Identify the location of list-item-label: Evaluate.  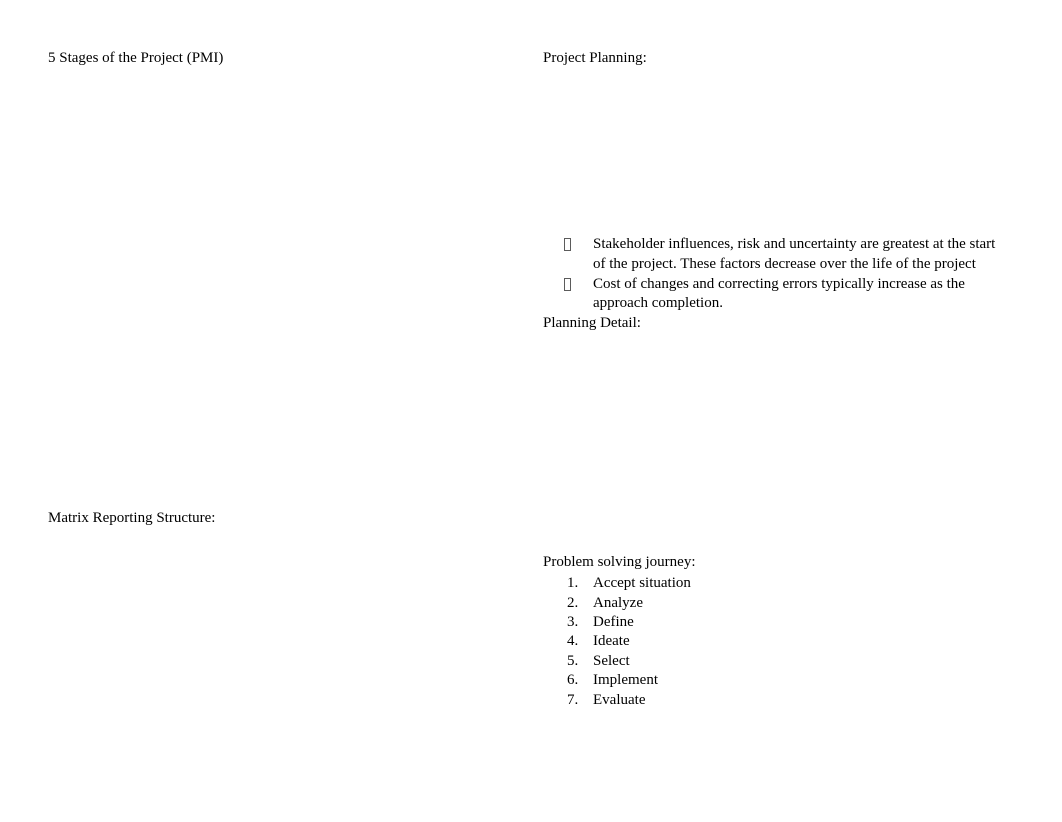
(619, 699).